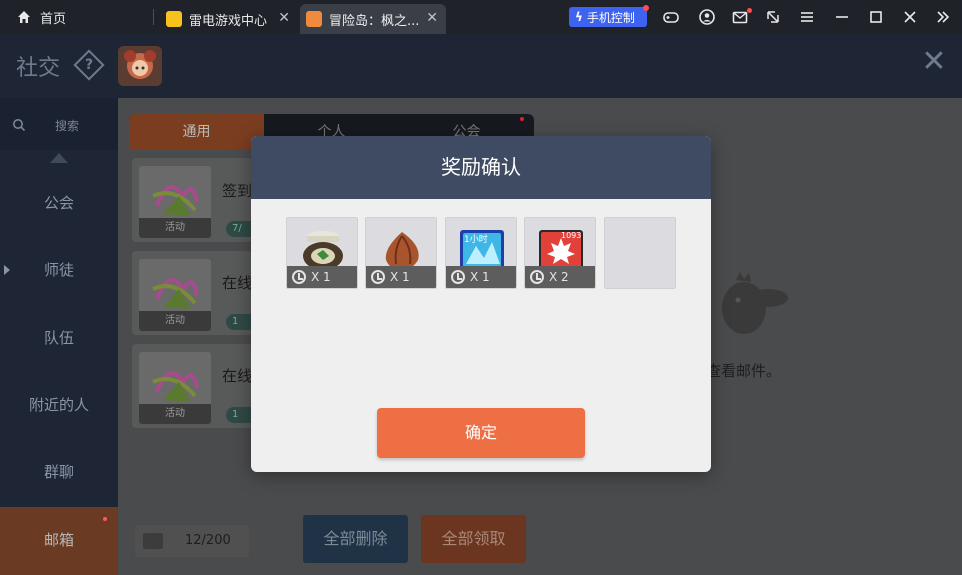  I want to click on home-icon, so click(24, 17).